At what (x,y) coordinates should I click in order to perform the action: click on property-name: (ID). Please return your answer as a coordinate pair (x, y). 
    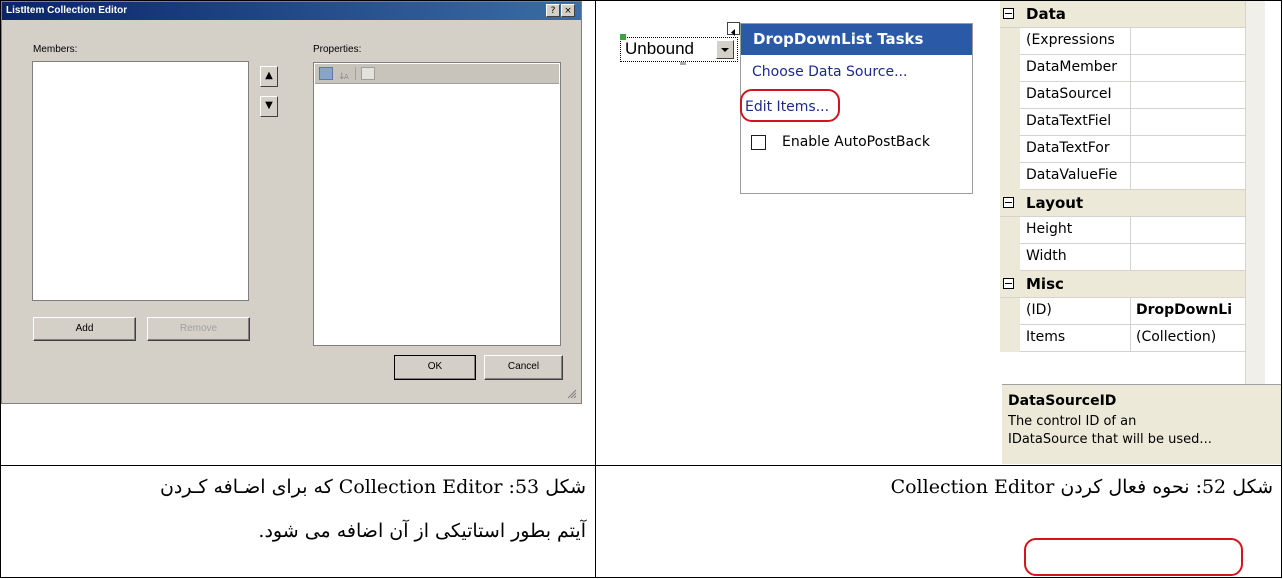
    Looking at the image, I should click on (1039, 310).